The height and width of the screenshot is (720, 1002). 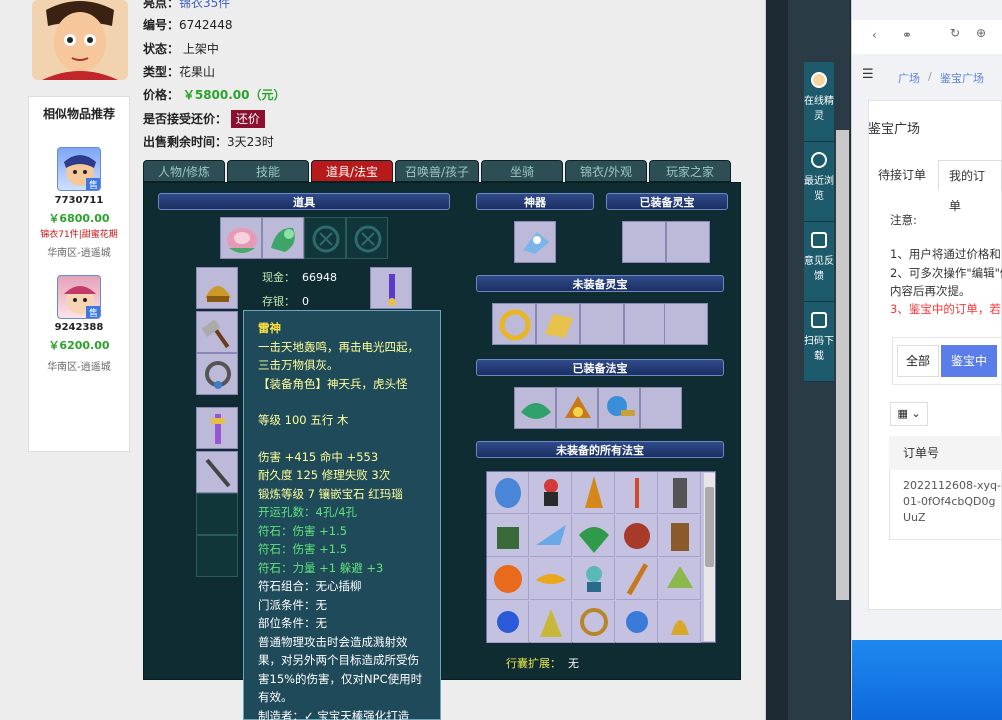 I want to click on note-title: 注意:, so click(x=903, y=220).